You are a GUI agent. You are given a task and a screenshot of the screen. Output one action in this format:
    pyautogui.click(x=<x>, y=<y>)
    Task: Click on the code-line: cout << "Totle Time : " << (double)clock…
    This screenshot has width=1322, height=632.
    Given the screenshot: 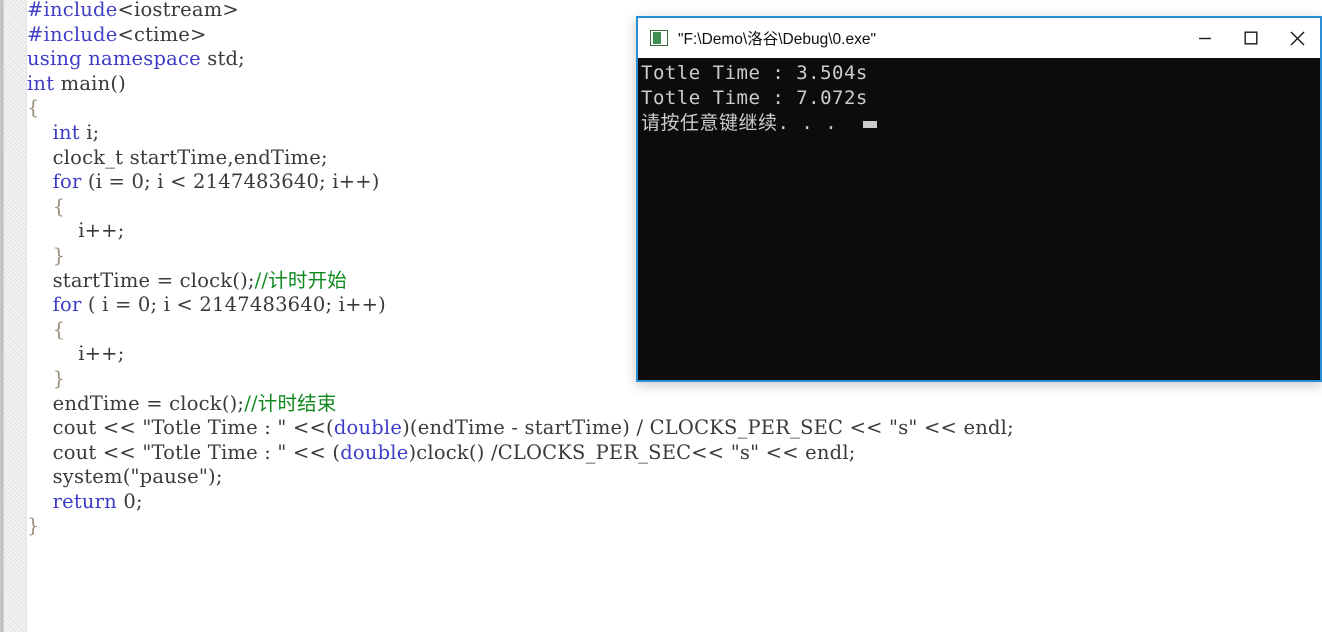 What is the action you would take?
    pyautogui.click(x=674, y=453)
    